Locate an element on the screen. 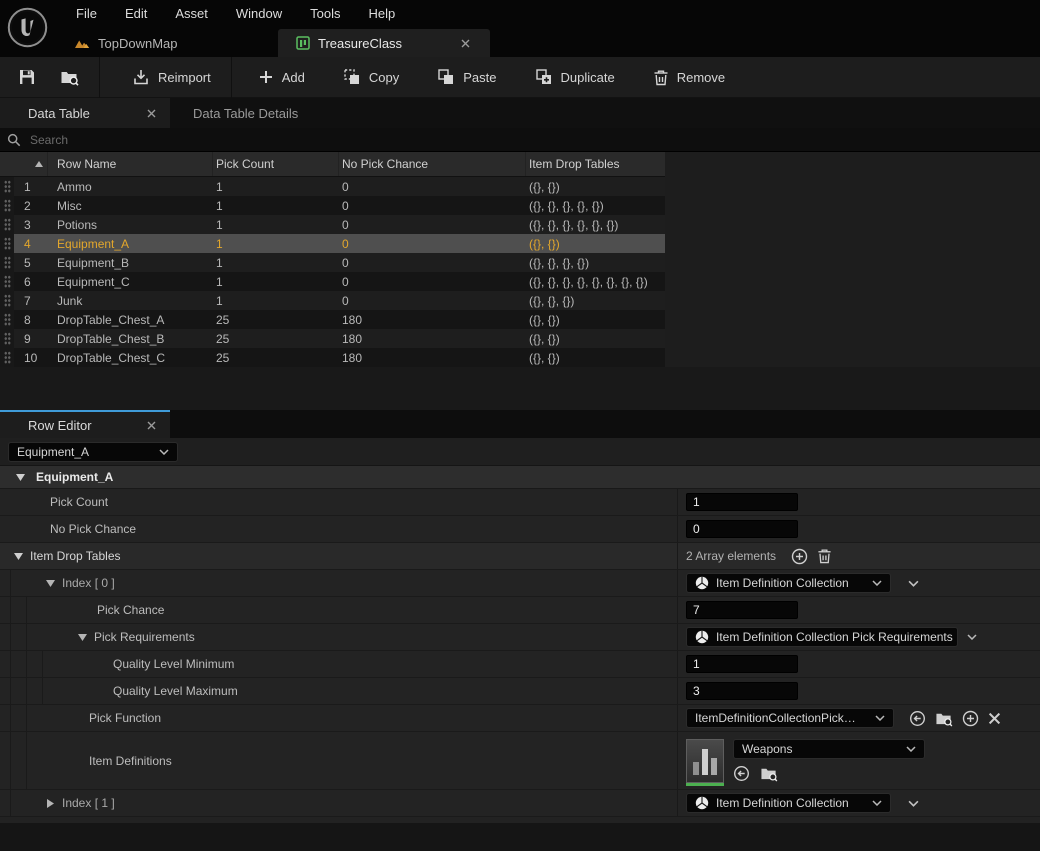  add-row-button: Add is located at coordinates (281, 77).